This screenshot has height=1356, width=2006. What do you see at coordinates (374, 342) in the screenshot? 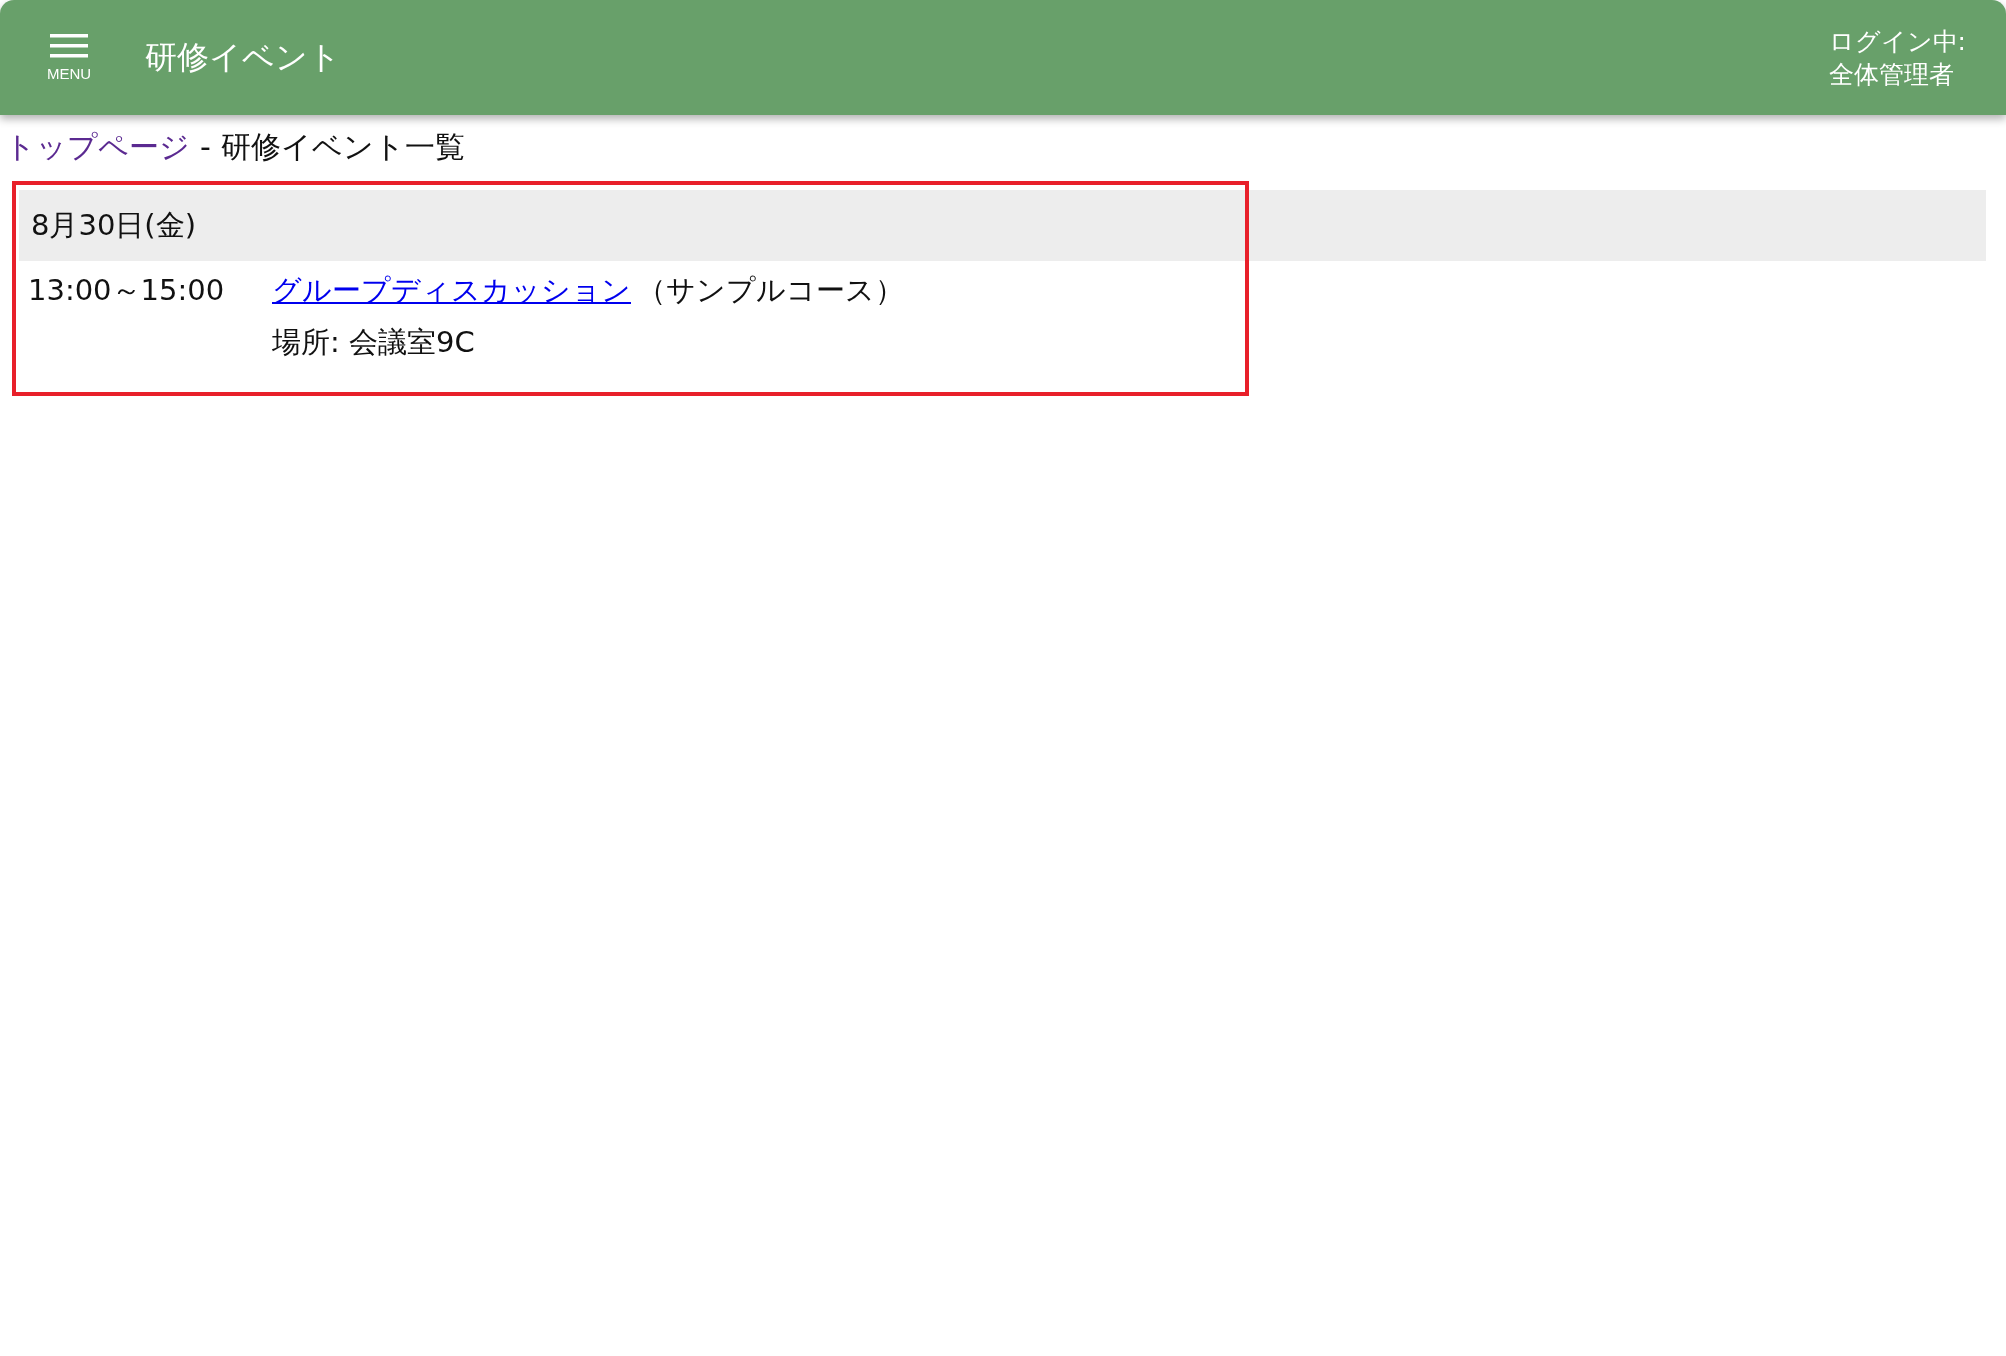
I see `event-location: 場所: 会議室9C` at bounding box center [374, 342].